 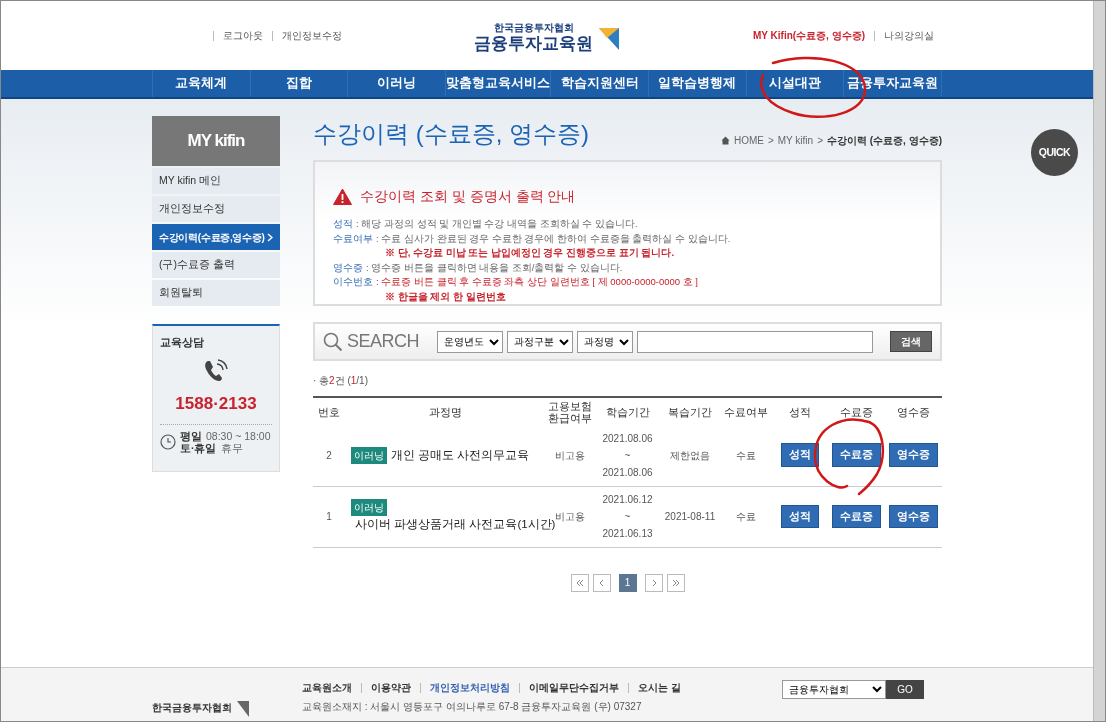 What do you see at coordinates (216, 293) in the screenshot?
I see `sidebar-item: 회원탈퇴` at bounding box center [216, 293].